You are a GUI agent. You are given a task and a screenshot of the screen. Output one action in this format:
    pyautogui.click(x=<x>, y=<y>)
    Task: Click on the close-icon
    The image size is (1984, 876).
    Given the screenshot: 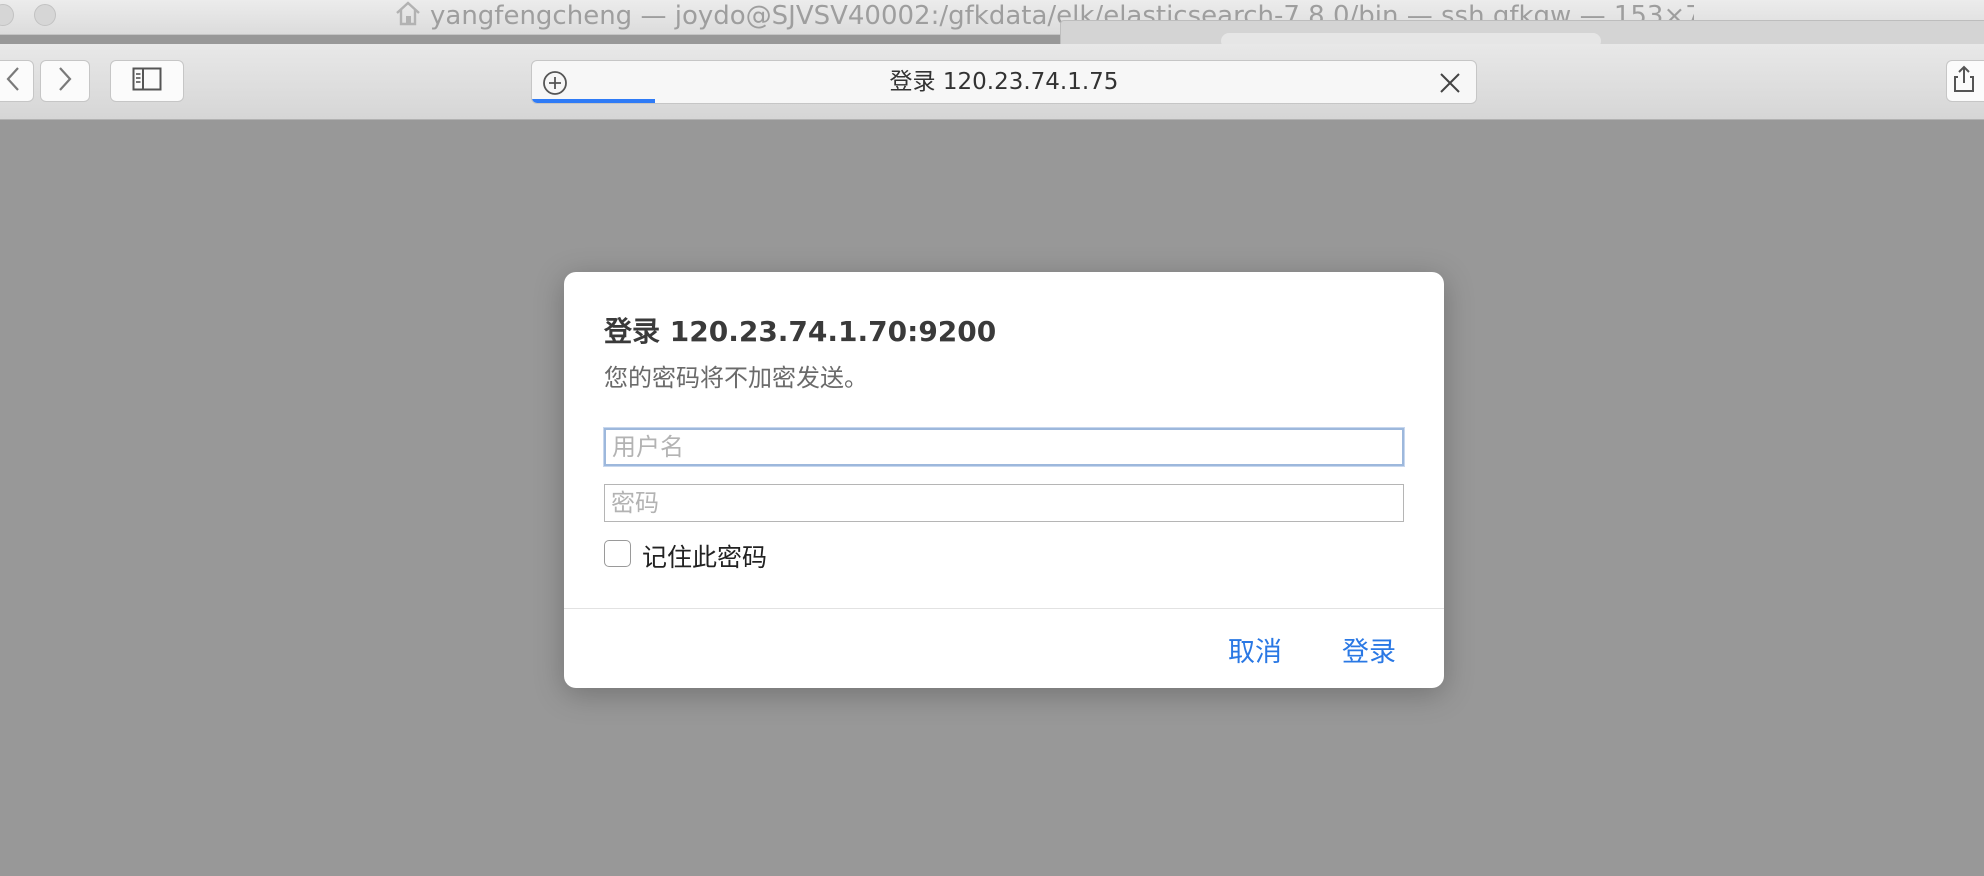 What is the action you would take?
    pyautogui.click(x=1450, y=85)
    